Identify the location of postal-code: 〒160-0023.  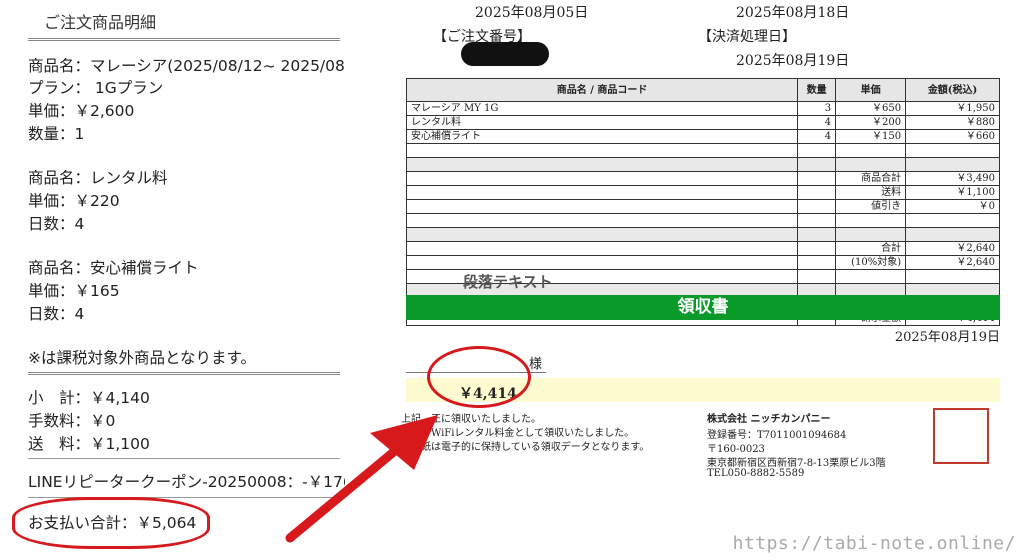
(736, 449).